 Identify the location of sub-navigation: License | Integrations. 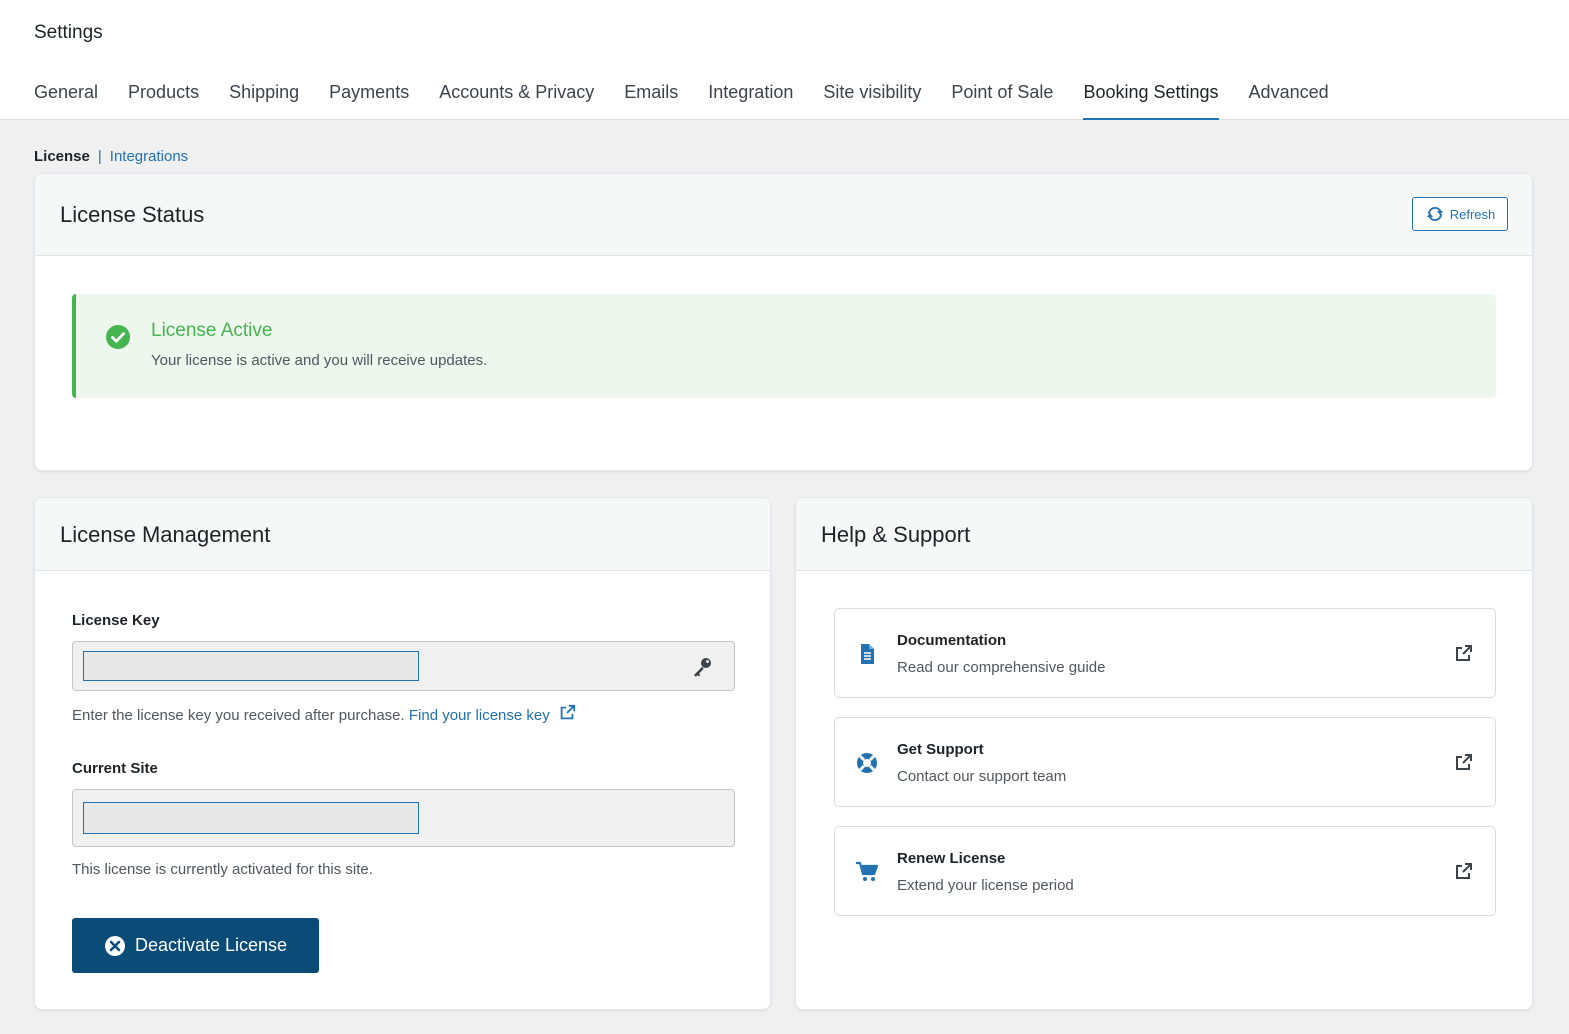
(111, 156).